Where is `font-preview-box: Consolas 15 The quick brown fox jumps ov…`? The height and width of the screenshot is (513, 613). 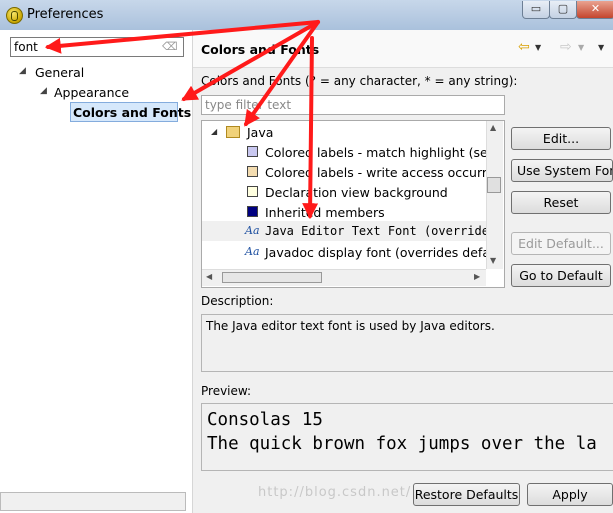
font-preview-box: Consolas 15 The quick brown fox jumps ov… is located at coordinates (407, 437).